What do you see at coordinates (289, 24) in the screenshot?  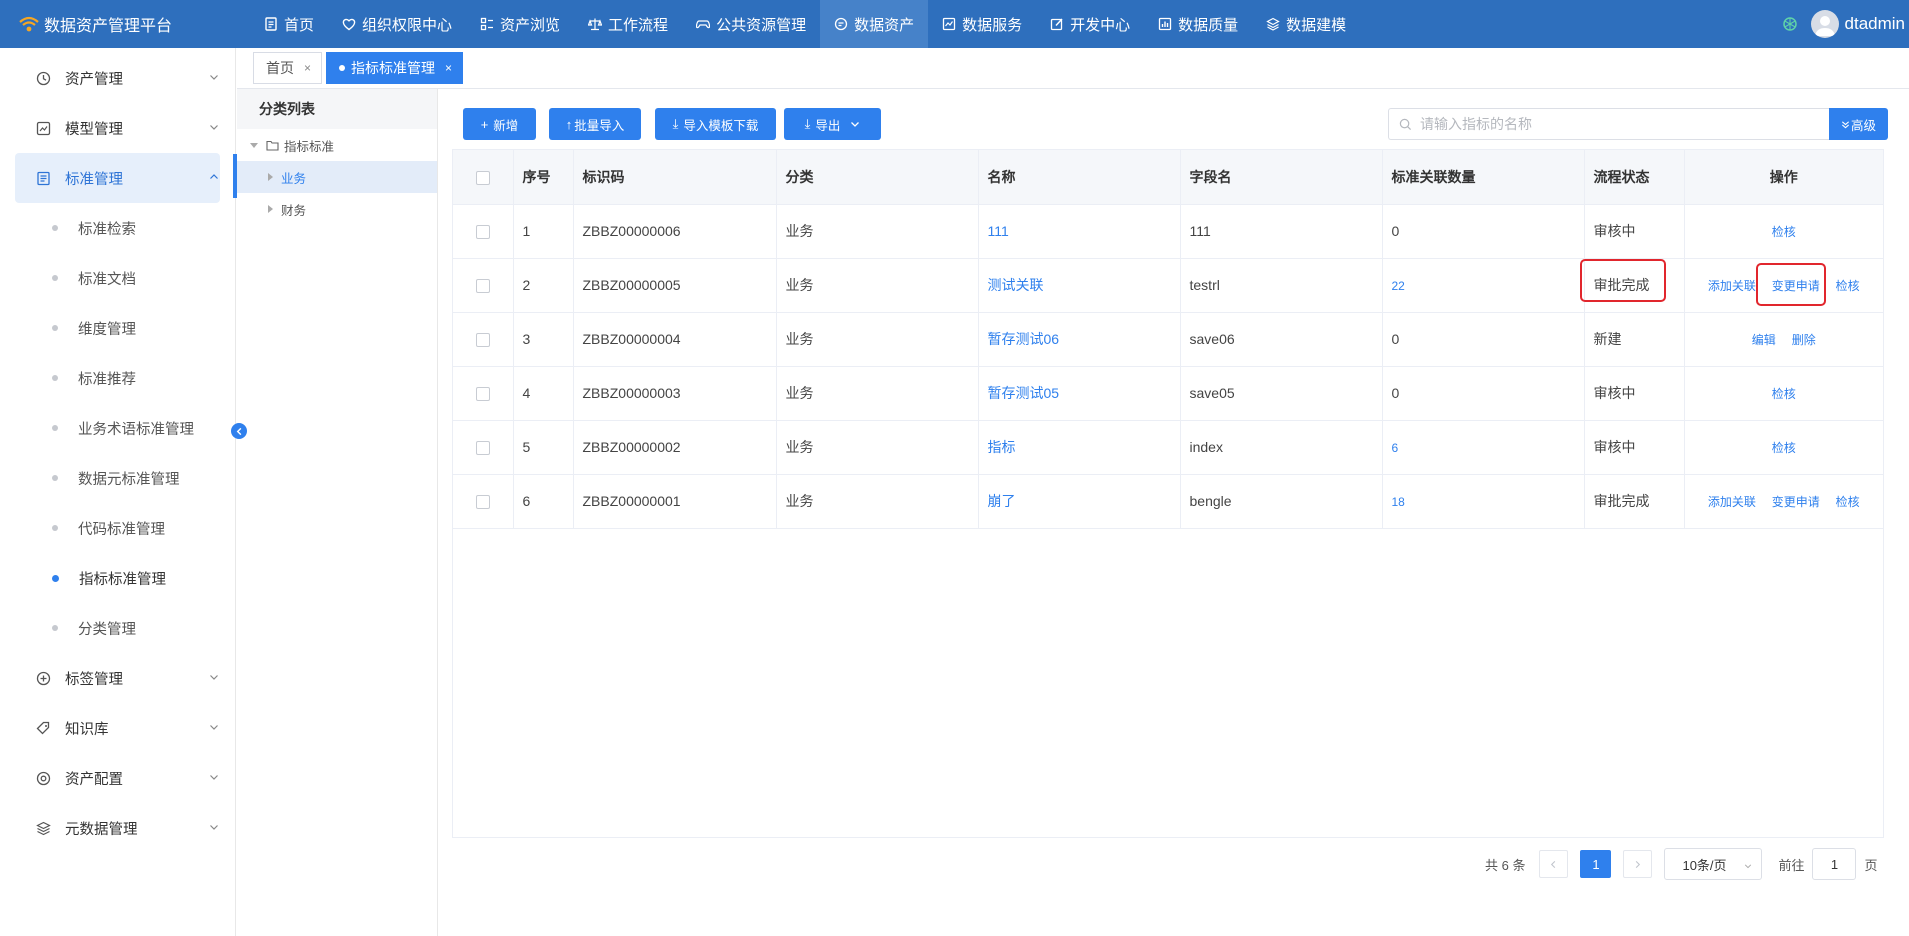 I see `nav-item-home: 首页` at bounding box center [289, 24].